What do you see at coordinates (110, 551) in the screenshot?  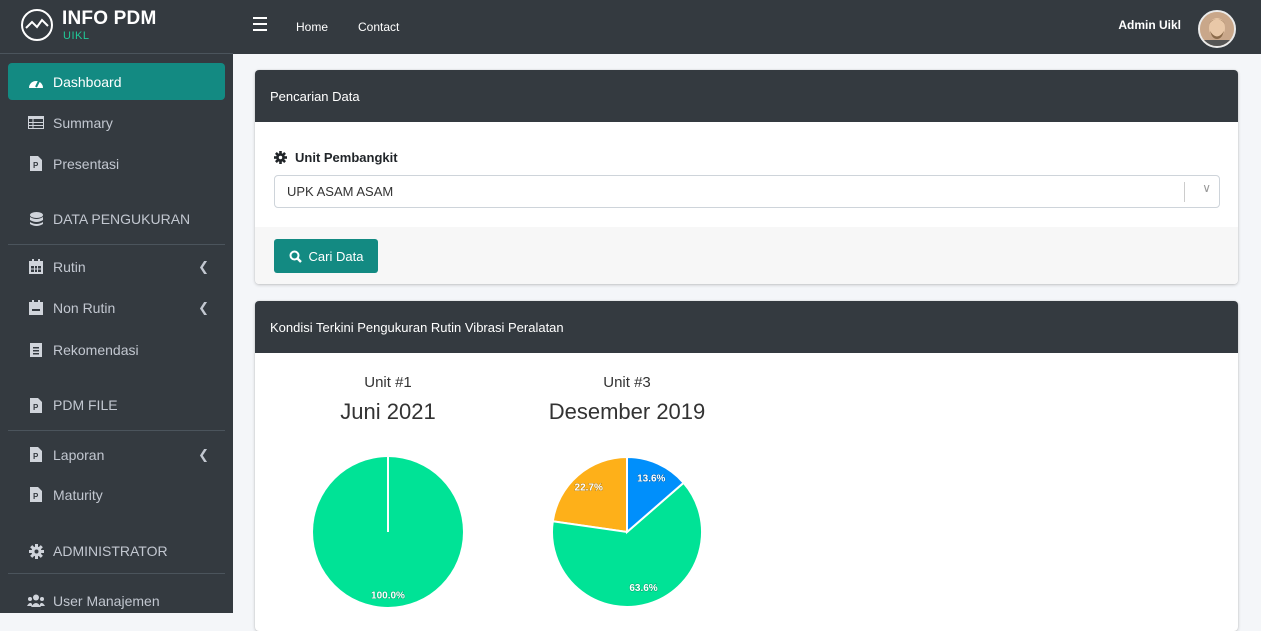 I see `sidebar-header-label: ADMINISTRATOR` at bounding box center [110, 551].